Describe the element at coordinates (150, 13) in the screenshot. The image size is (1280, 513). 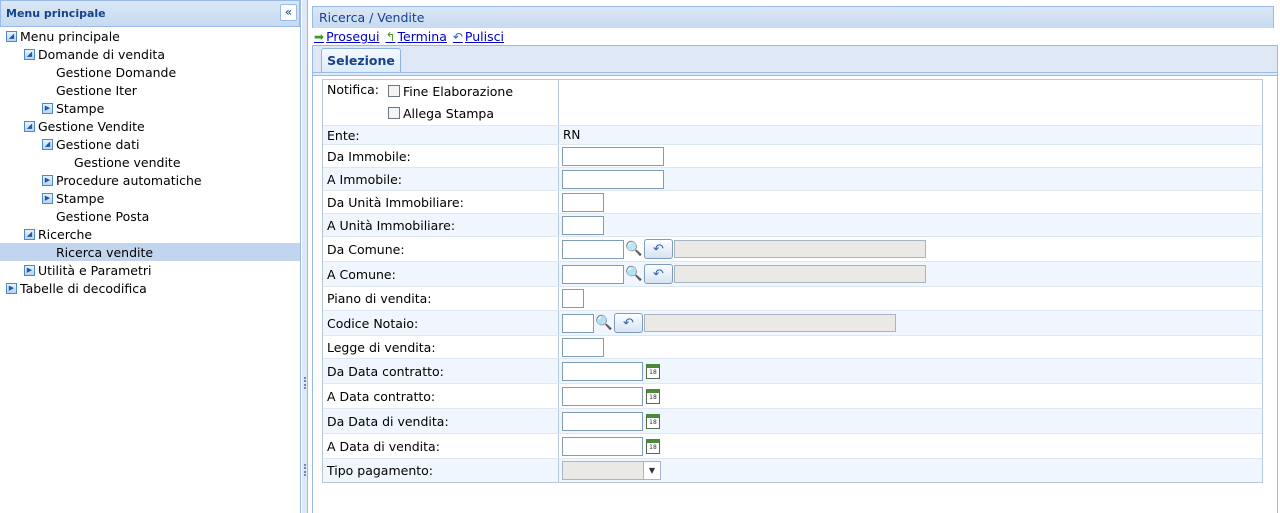
I see `menu-header: Menu principale` at that location.